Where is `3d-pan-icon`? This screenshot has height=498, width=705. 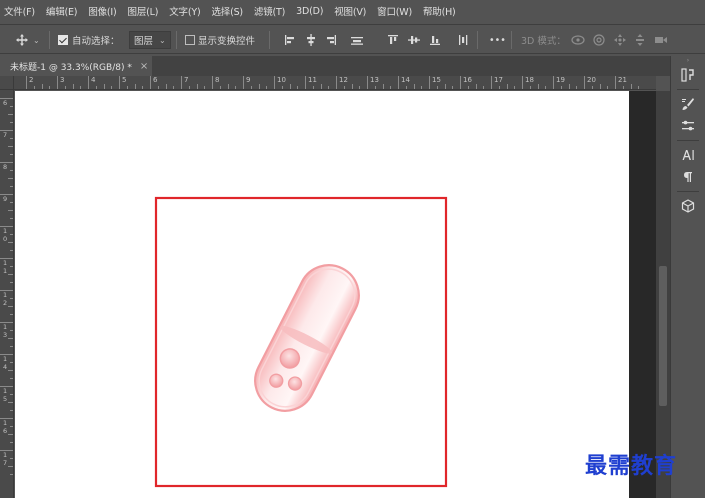
3d-pan-icon is located at coordinates (620, 40).